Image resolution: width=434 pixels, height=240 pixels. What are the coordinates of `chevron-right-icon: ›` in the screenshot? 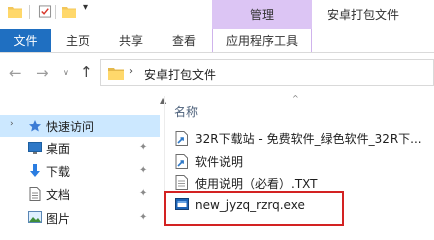 It's located at (12, 124).